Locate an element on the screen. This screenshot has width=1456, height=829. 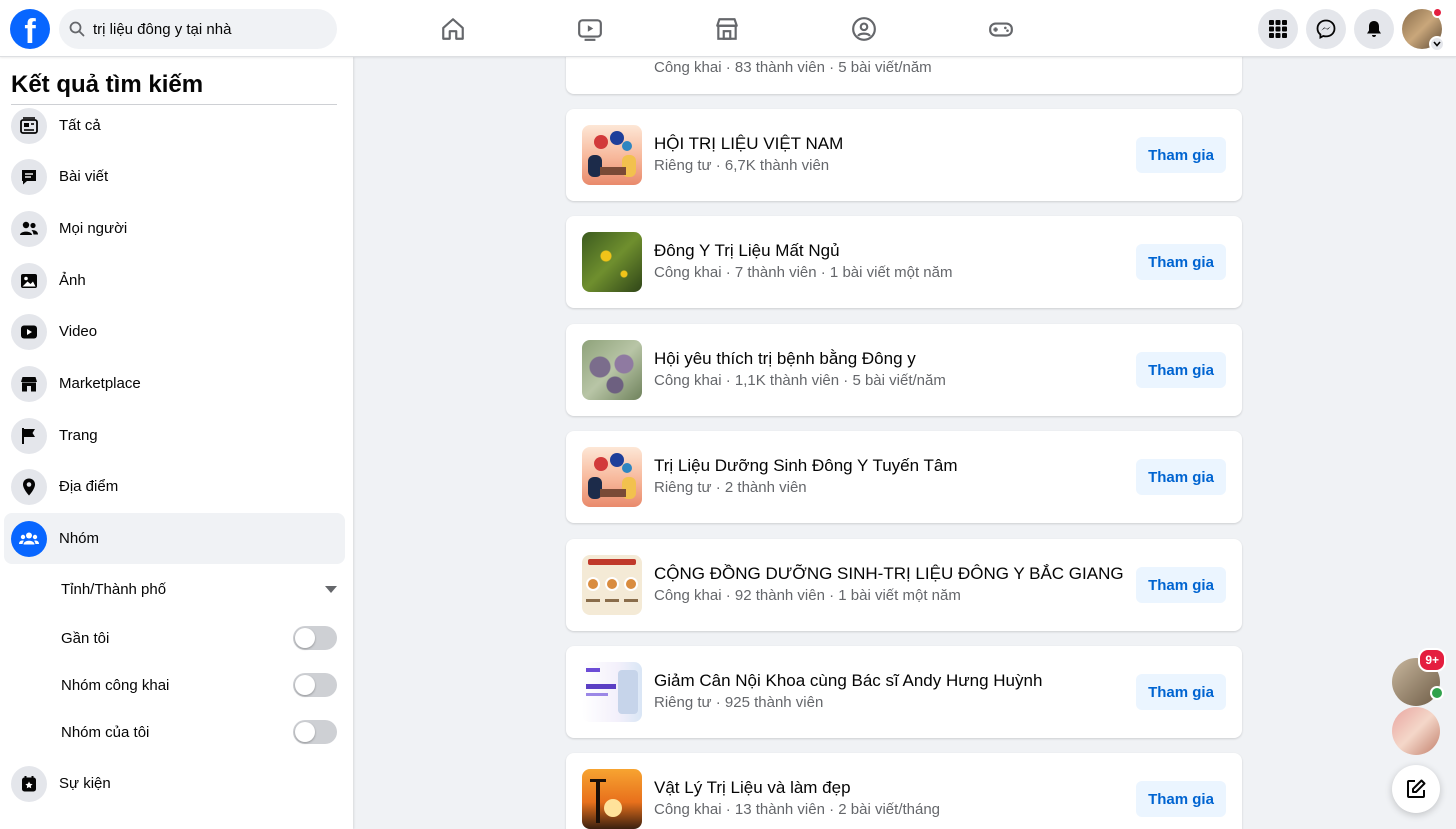
facebook-logo-icon: f is located at coordinates (30, 29).